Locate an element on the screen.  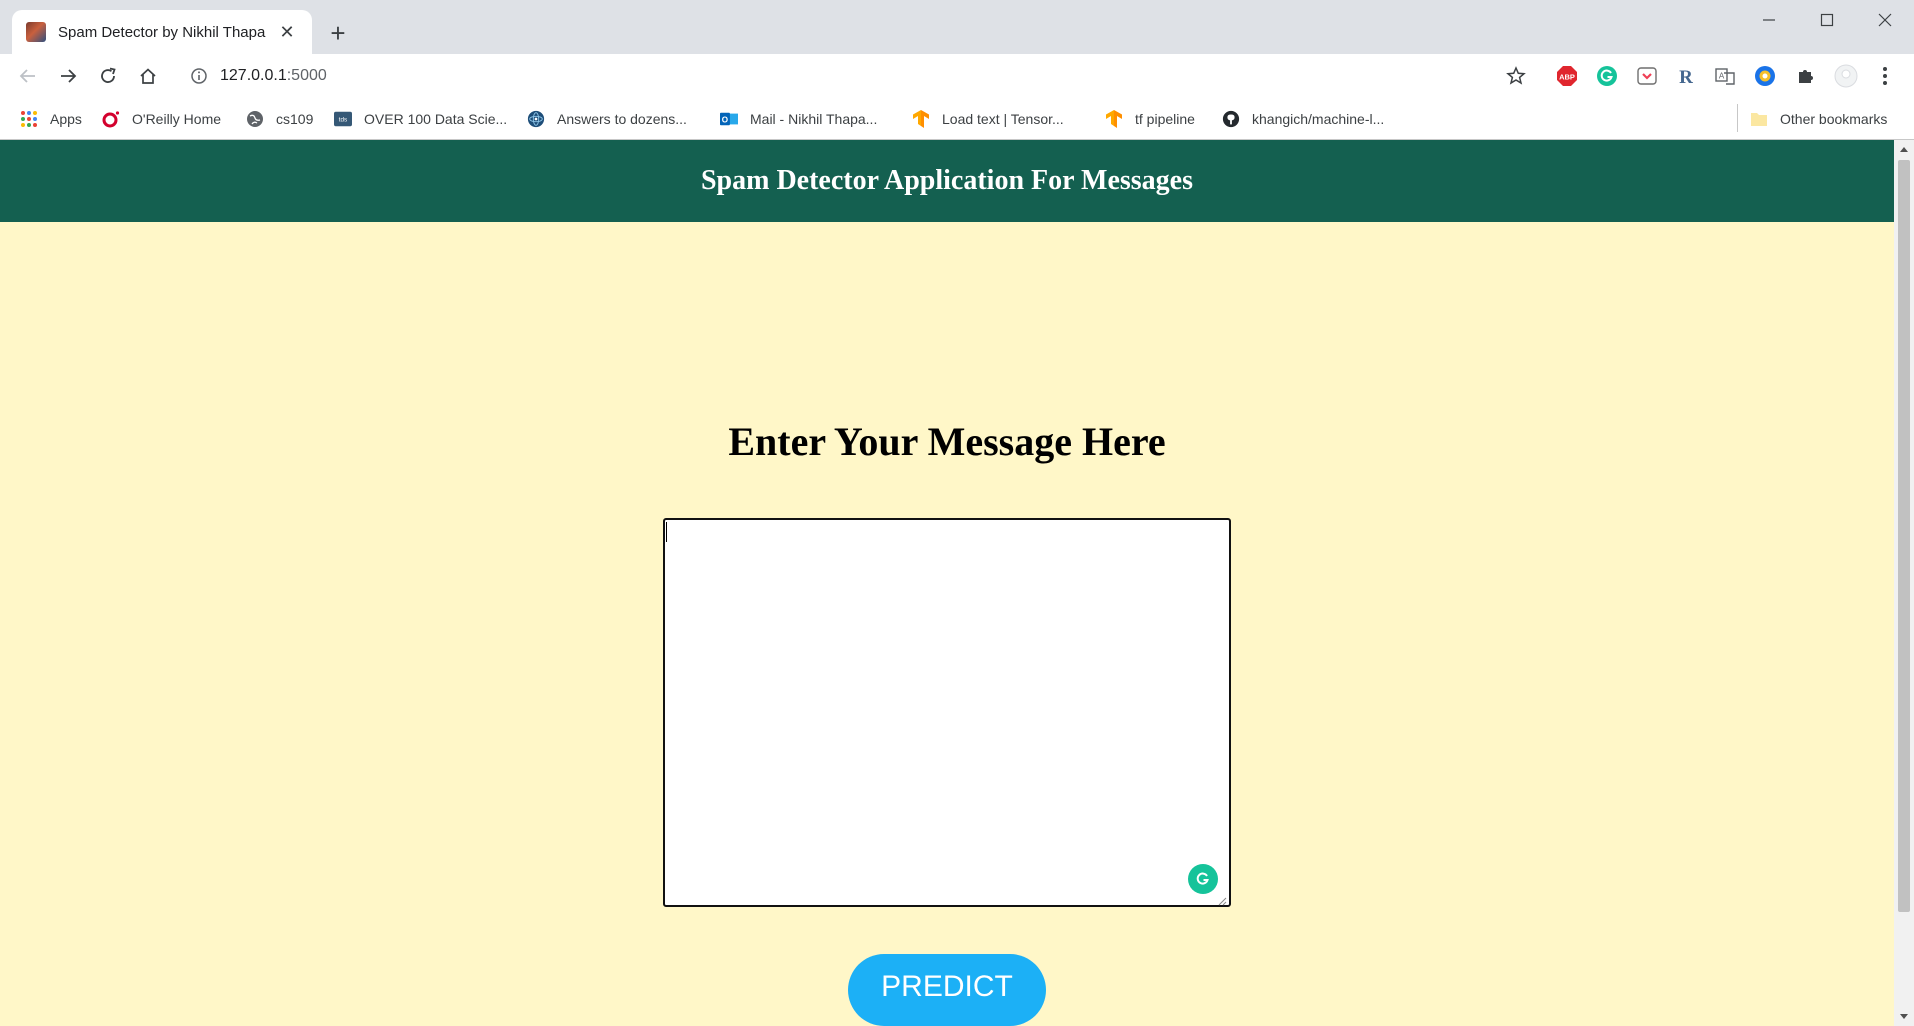
url-host: 127.0.0.1 is located at coordinates (253, 75).